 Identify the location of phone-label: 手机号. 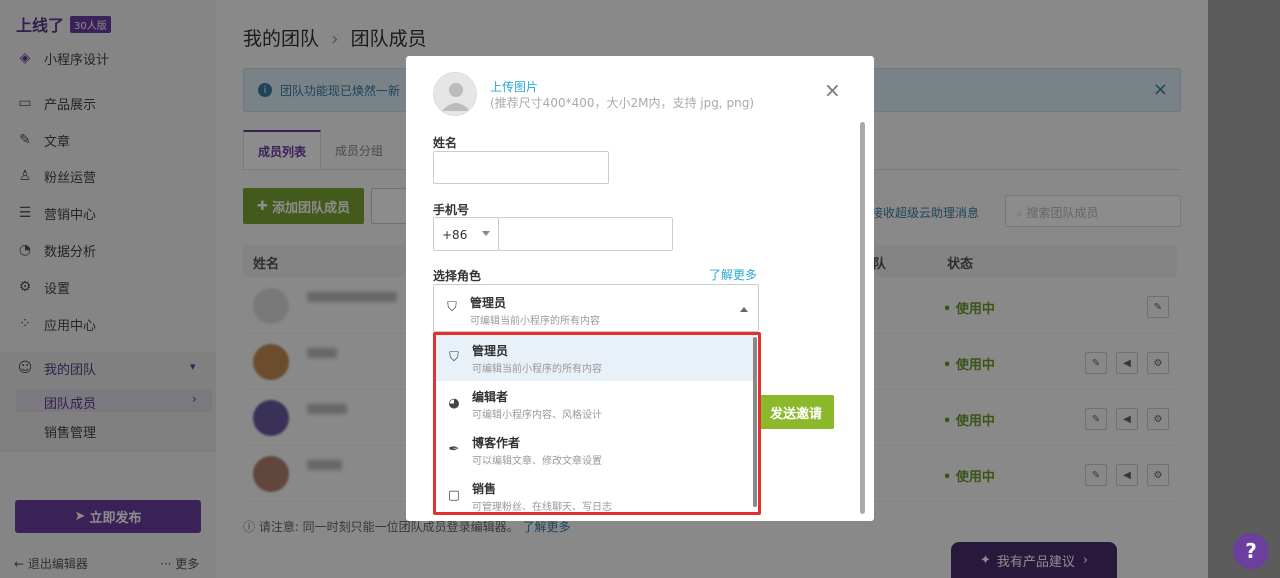
(451, 210).